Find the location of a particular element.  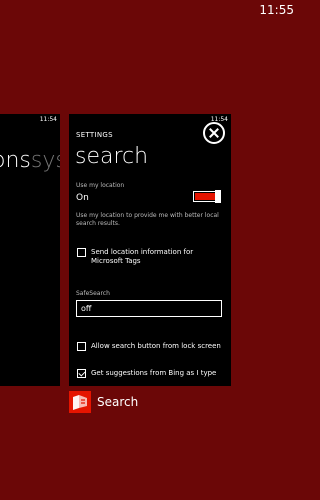

background-app-card: 11:54 onssys is located at coordinates (30, 250).